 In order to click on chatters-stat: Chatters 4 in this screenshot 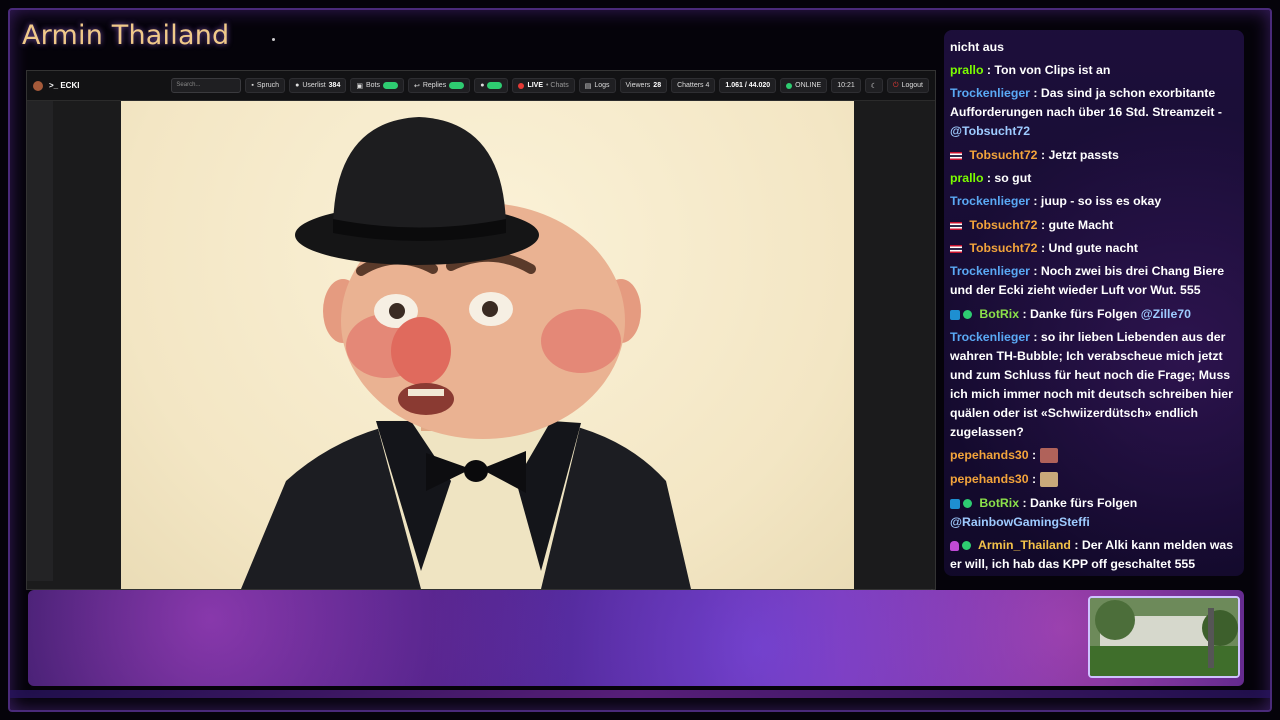, I will do `click(693, 85)`.